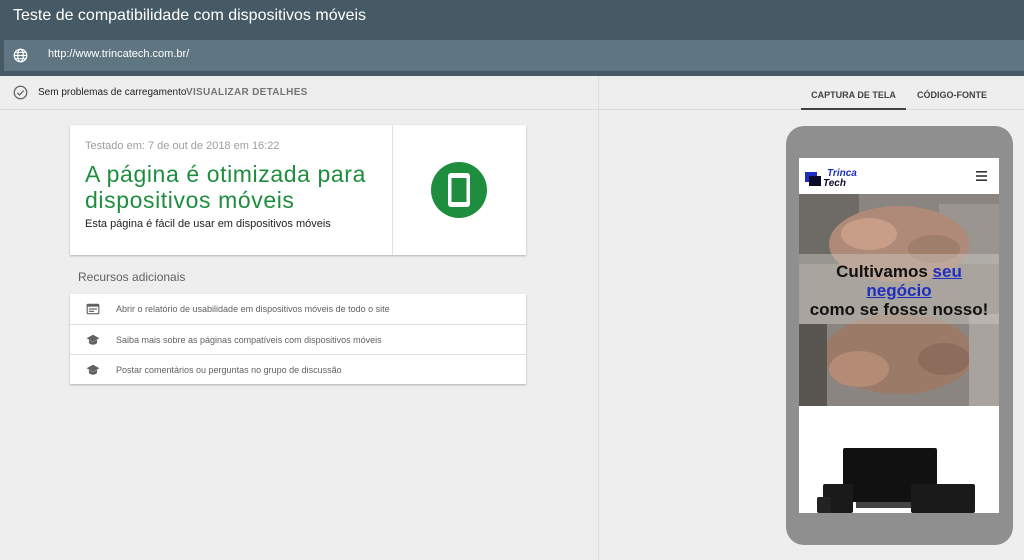 This screenshot has height=560, width=1024. Describe the element at coordinates (896, 480) in the screenshot. I see `devices-illustration` at that location.